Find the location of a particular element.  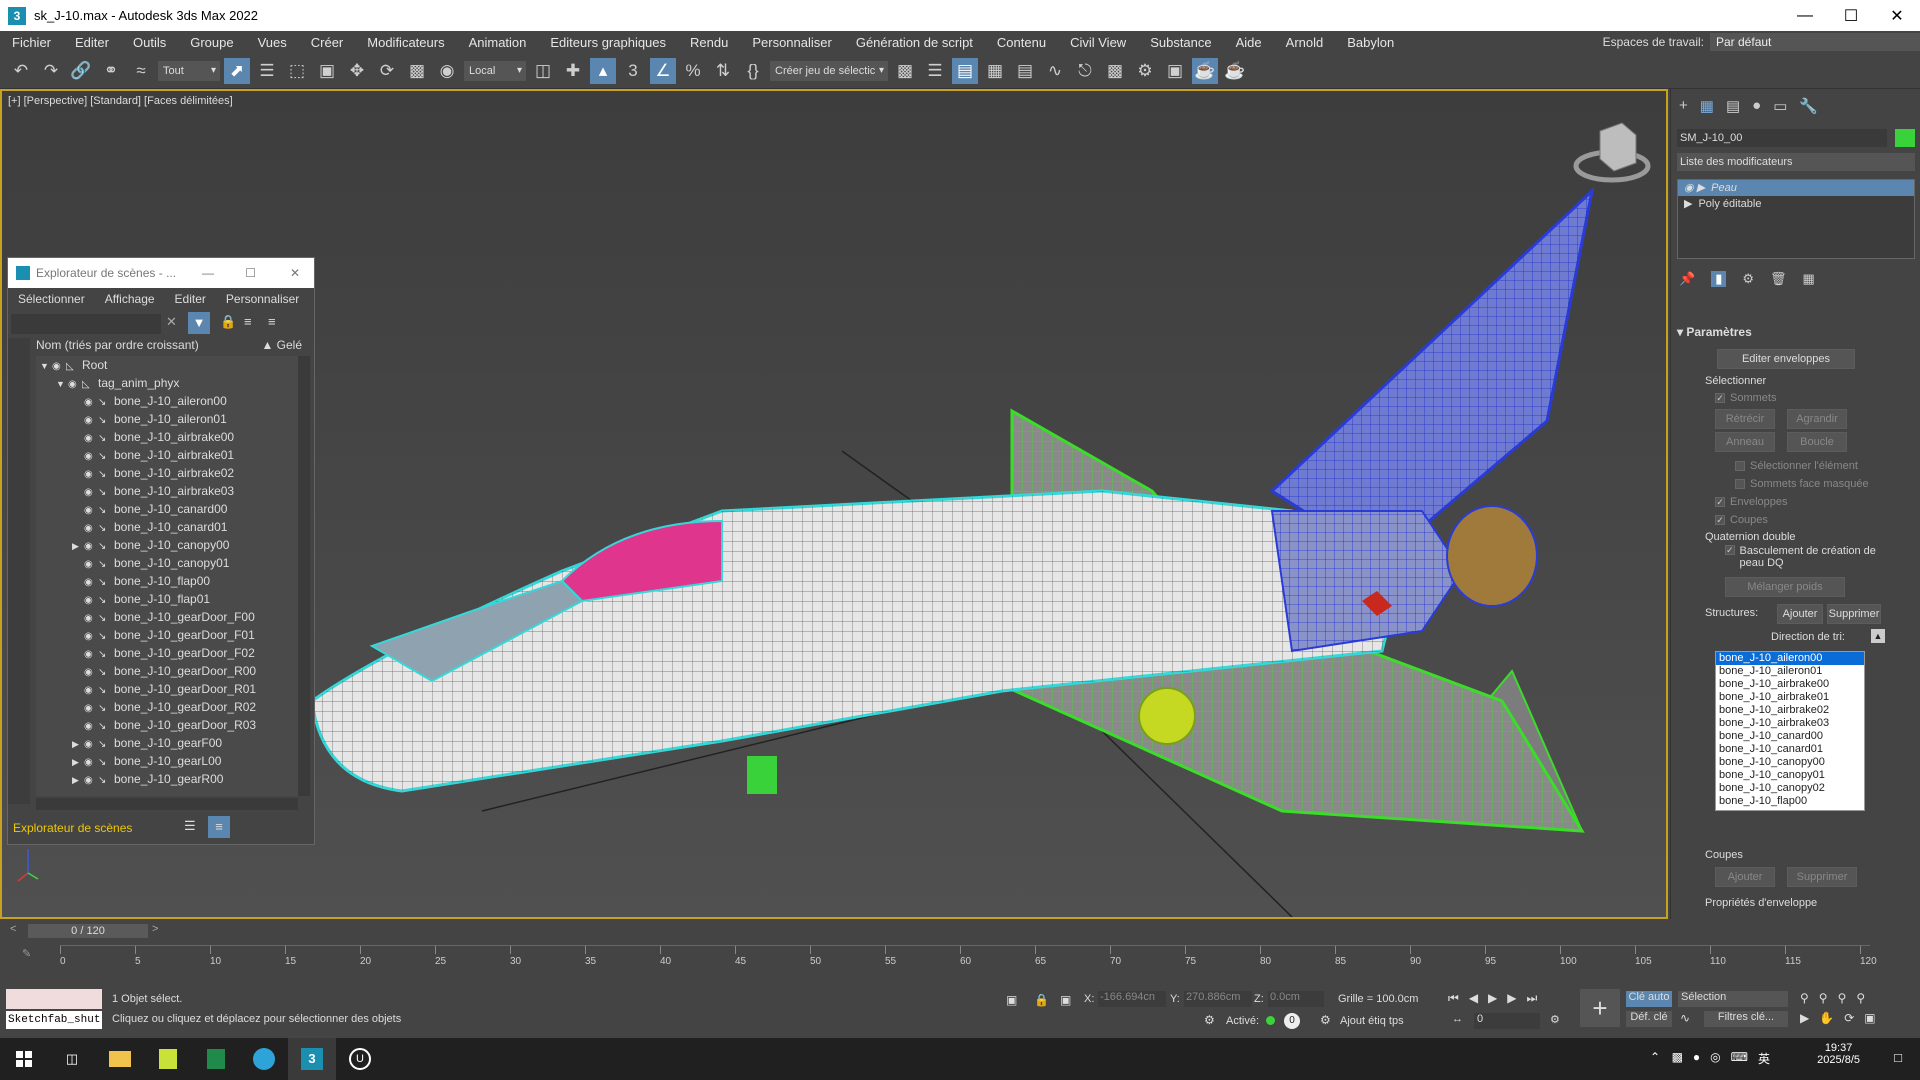

explorer-menu-item: Affichage is located at coordinates (130, 299).